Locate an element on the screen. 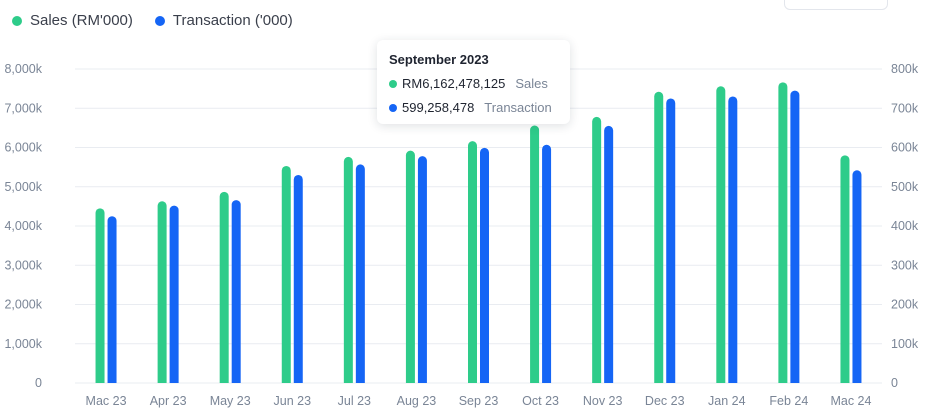 This screenshot has height=419, width=927. y-left-tick-label: 4,000k is located at coordinates (23, 226).